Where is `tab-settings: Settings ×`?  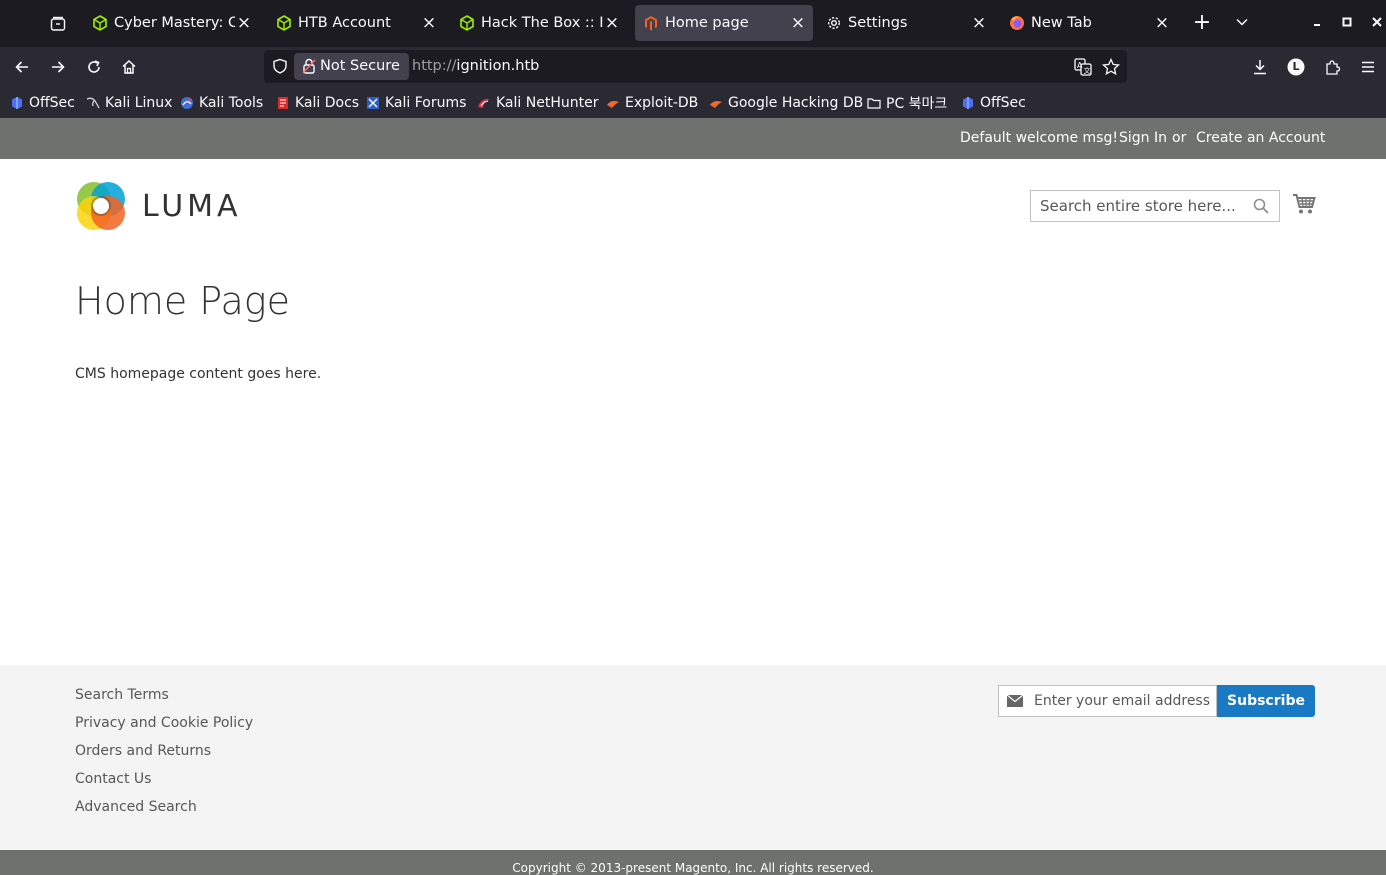
tab-settings: Settings × is located at coordinates (906, 23).